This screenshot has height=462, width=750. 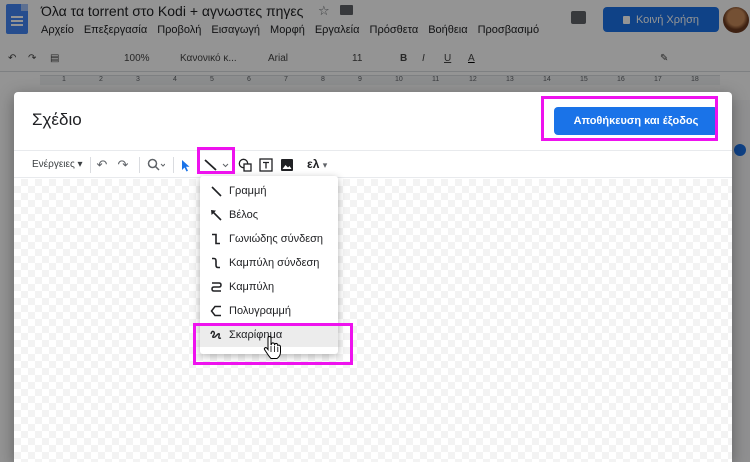 What do you see at coordinates (252, 287) in the screenshot?
I see `menu-item-label: Καμπύλη` at bounding box center [252, 287].